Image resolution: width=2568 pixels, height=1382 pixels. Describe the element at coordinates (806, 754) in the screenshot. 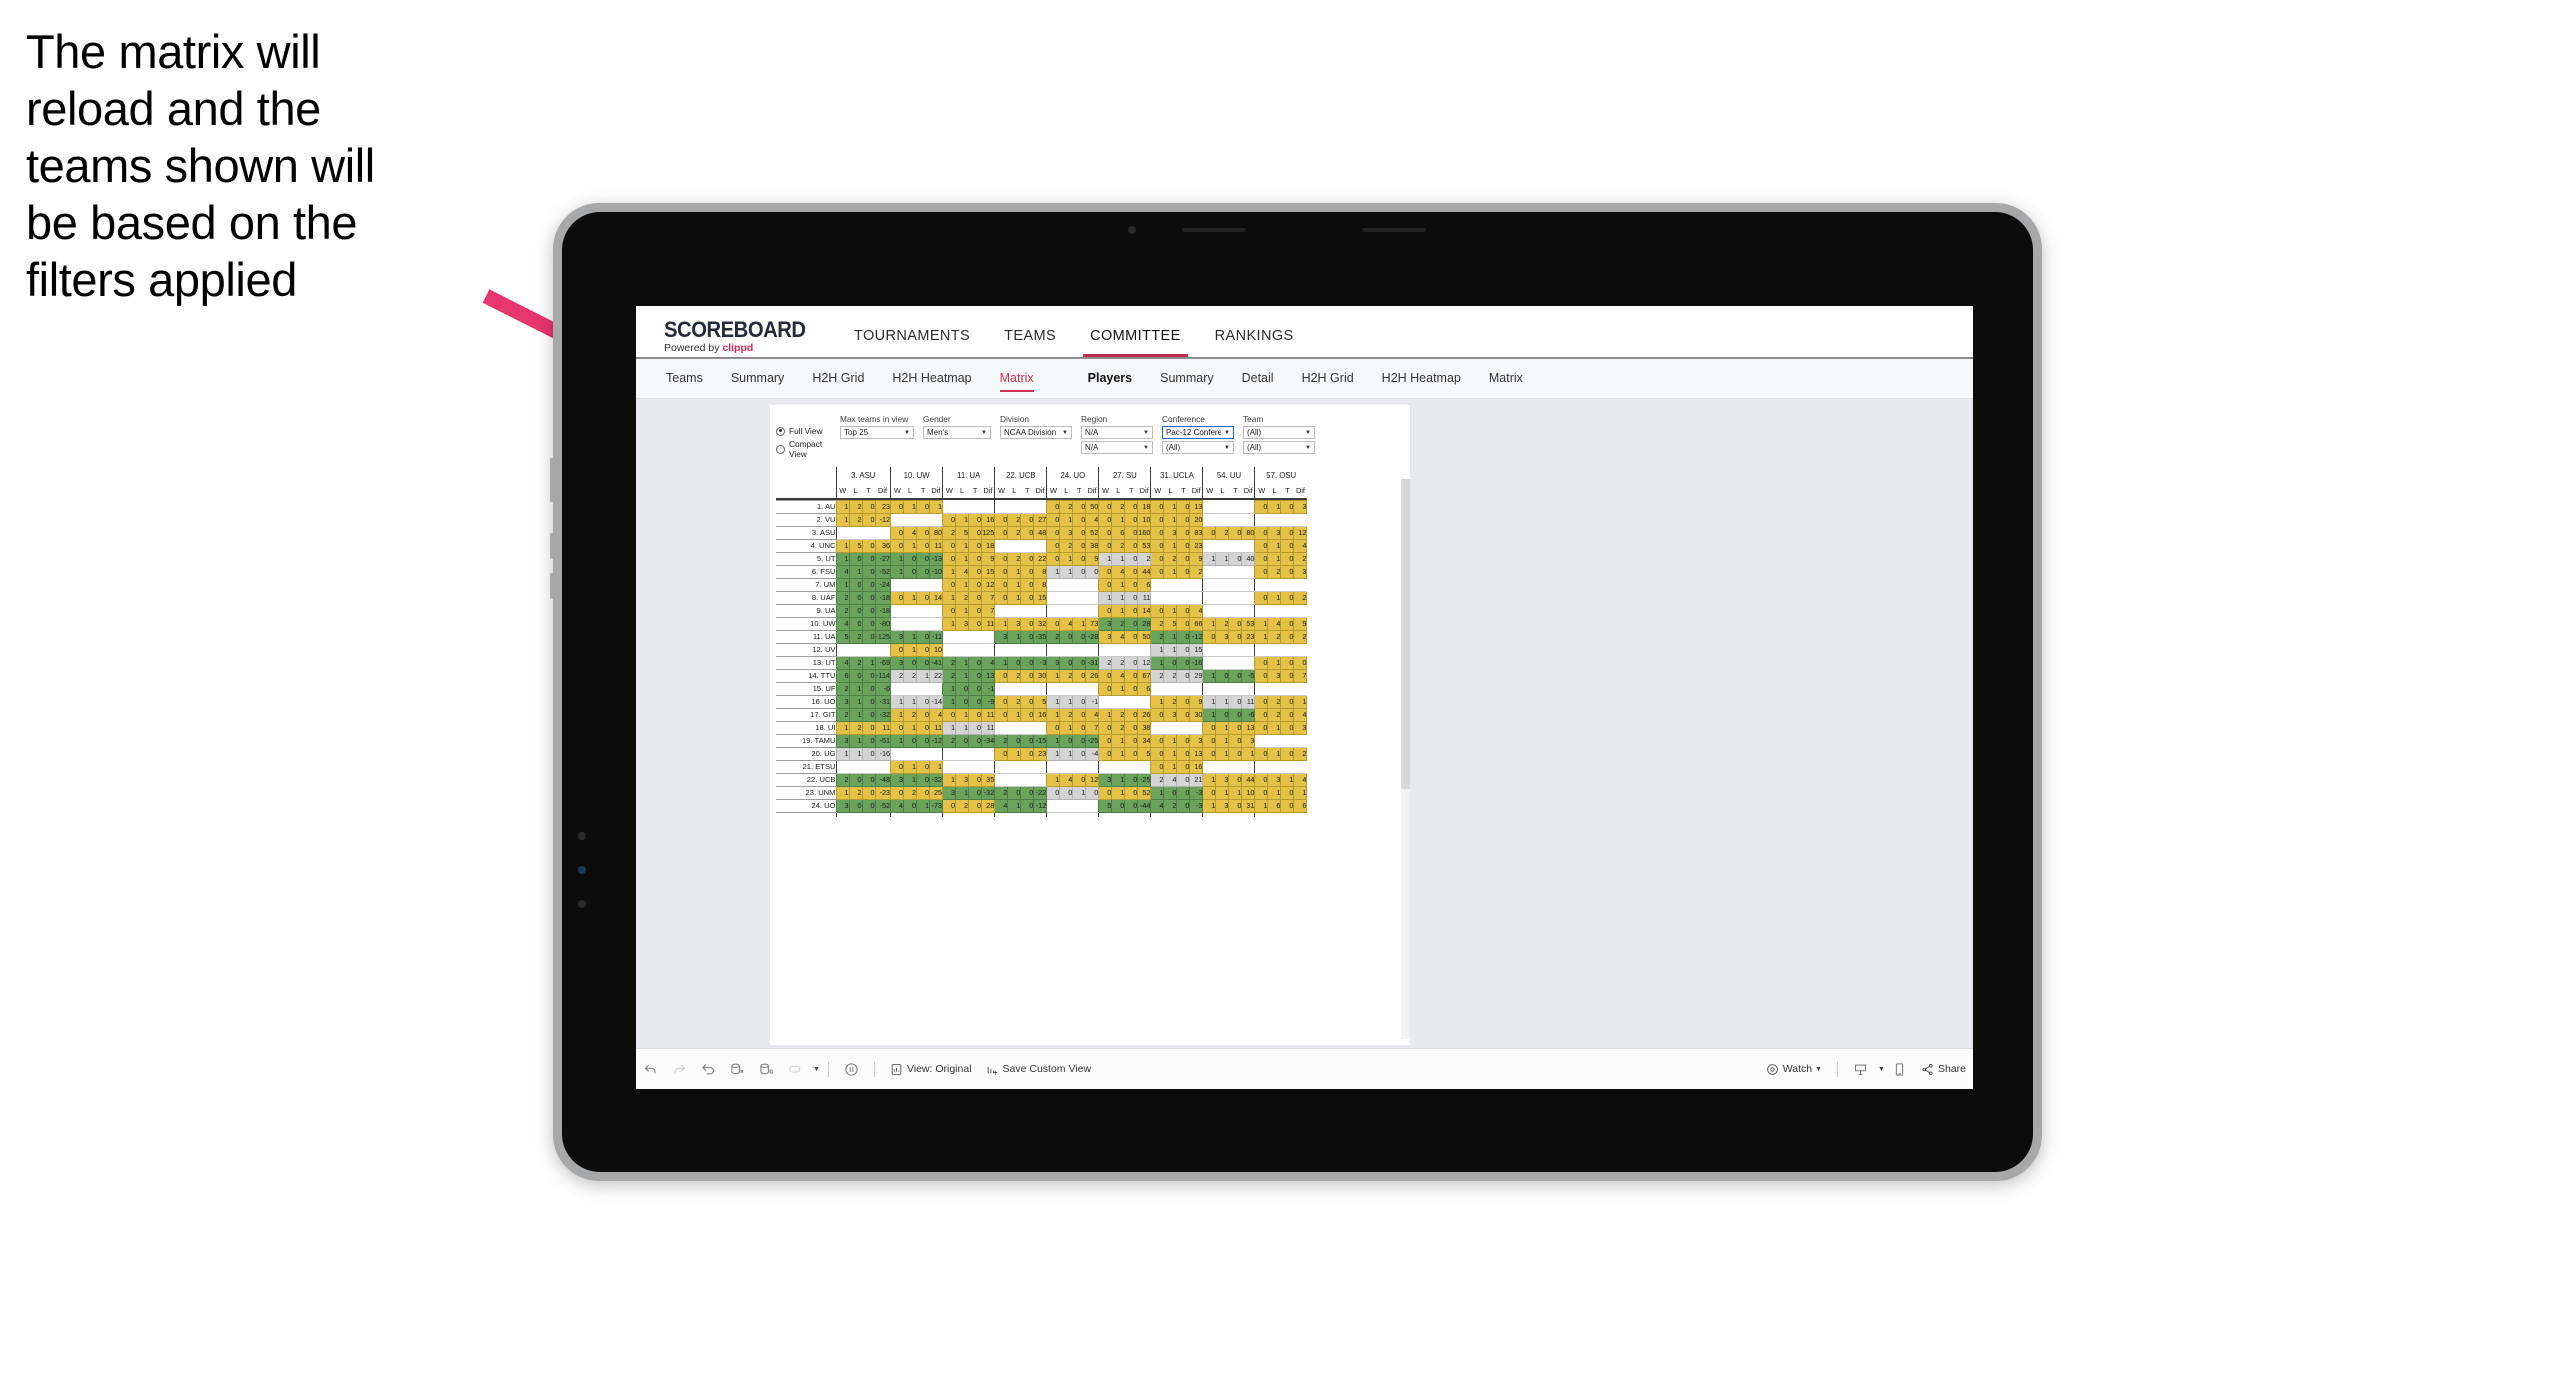

I see `matrix-row-label: 20. UG` at that location.